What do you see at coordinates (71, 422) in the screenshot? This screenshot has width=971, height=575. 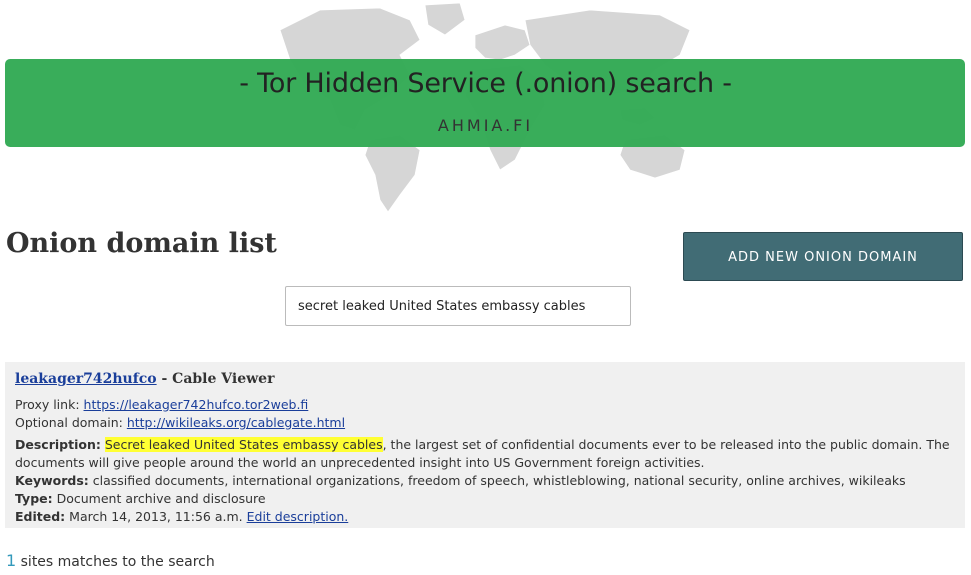 I see `optional-domain-label: Optional domain:` at bounding box center [71, 422].